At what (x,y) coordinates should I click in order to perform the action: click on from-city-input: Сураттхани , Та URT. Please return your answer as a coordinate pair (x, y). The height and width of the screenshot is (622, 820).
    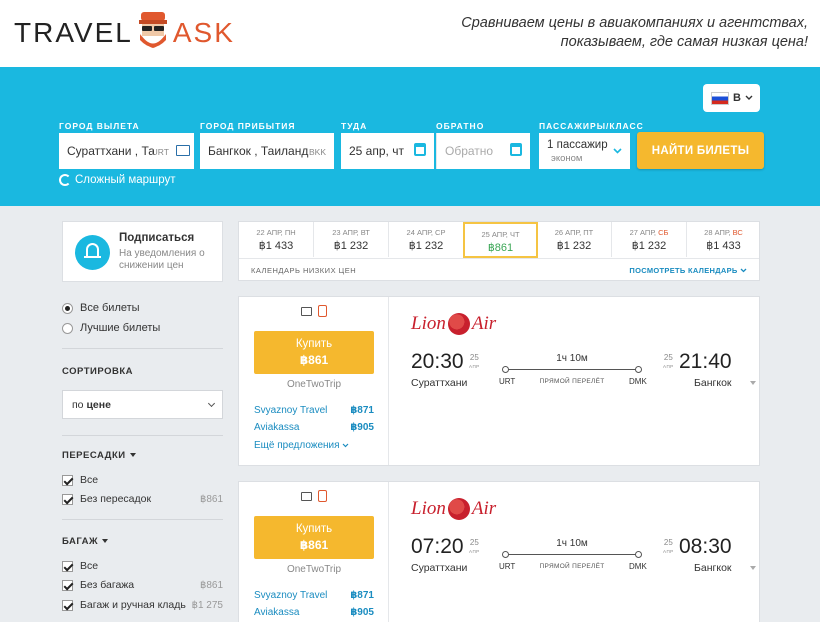
    Looking at the image, I should click on (126, 151).